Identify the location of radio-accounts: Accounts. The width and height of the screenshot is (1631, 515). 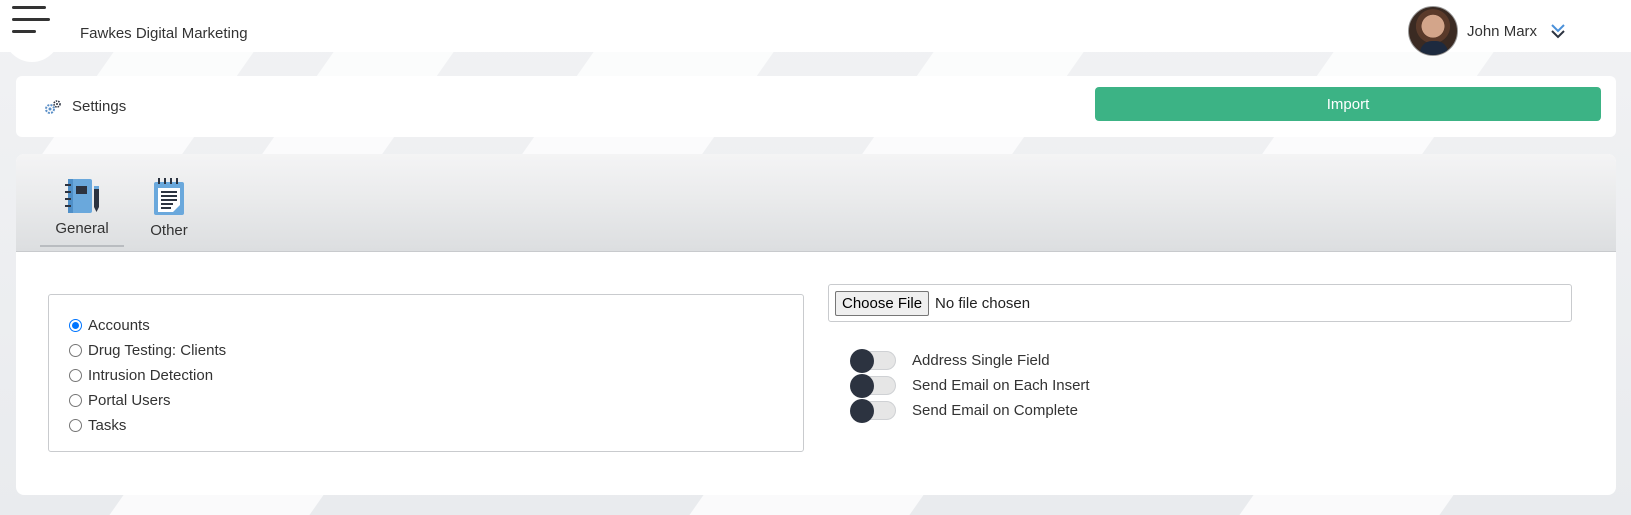
(426, 325).